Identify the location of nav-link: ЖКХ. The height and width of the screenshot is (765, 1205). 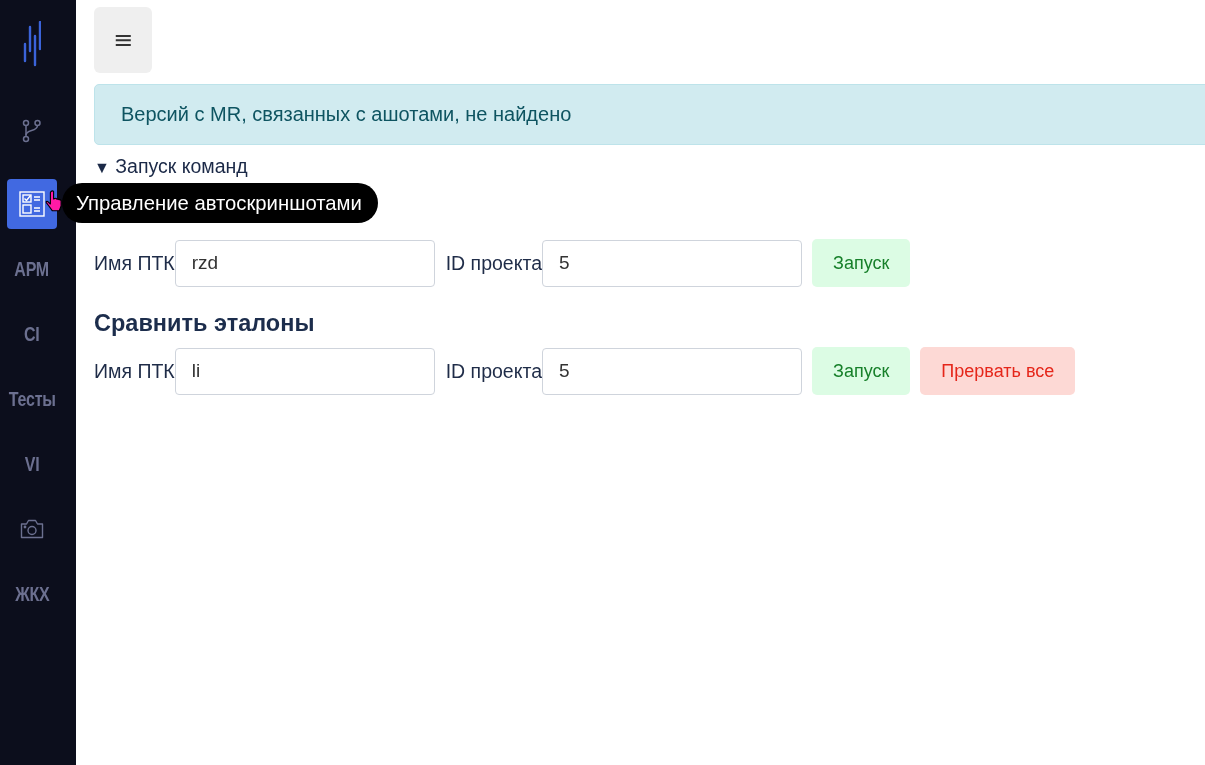
(32, 594).